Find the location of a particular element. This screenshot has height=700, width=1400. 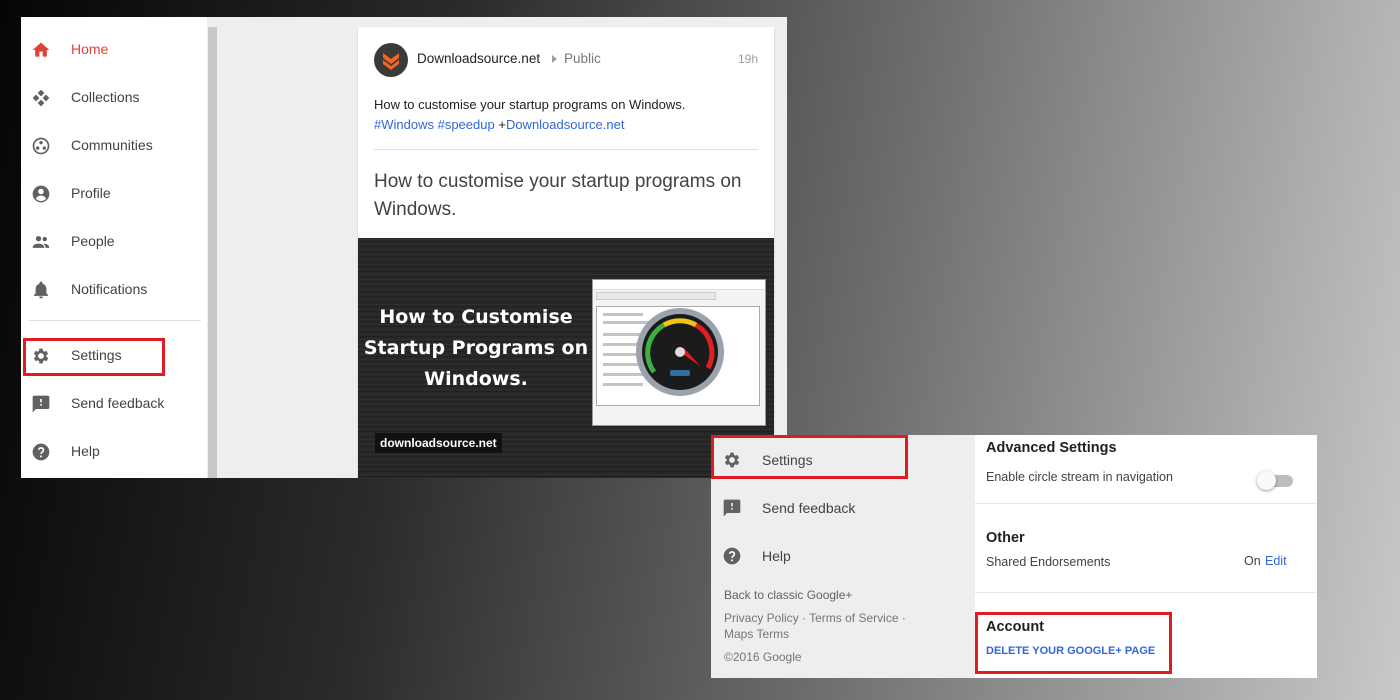

maps-terms-link: Maps Terms is located at coordinates (756, 634).